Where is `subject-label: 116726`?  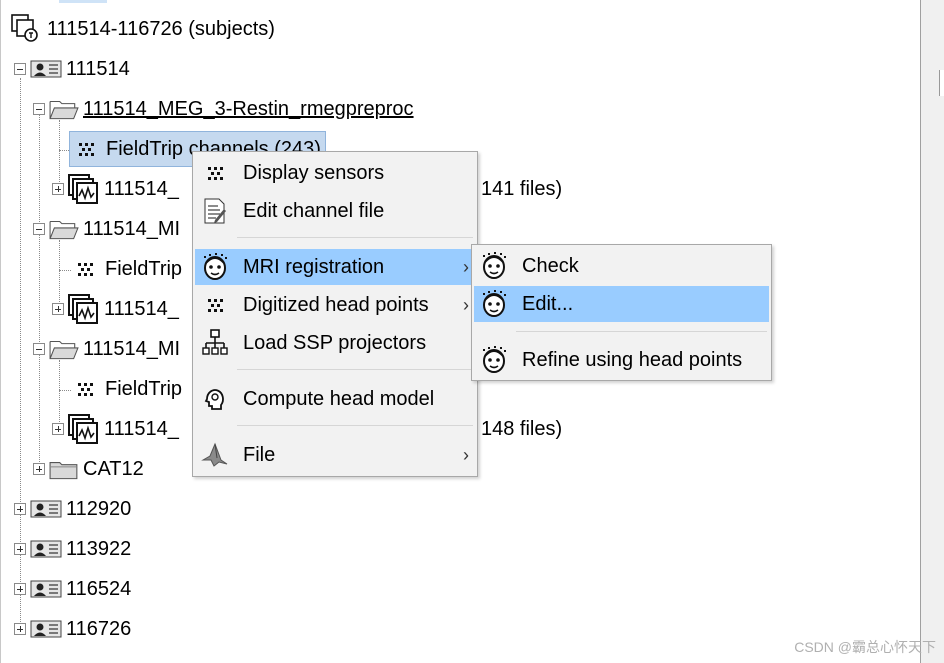 subject-label: 116726 is located at coordinates (99, 629).